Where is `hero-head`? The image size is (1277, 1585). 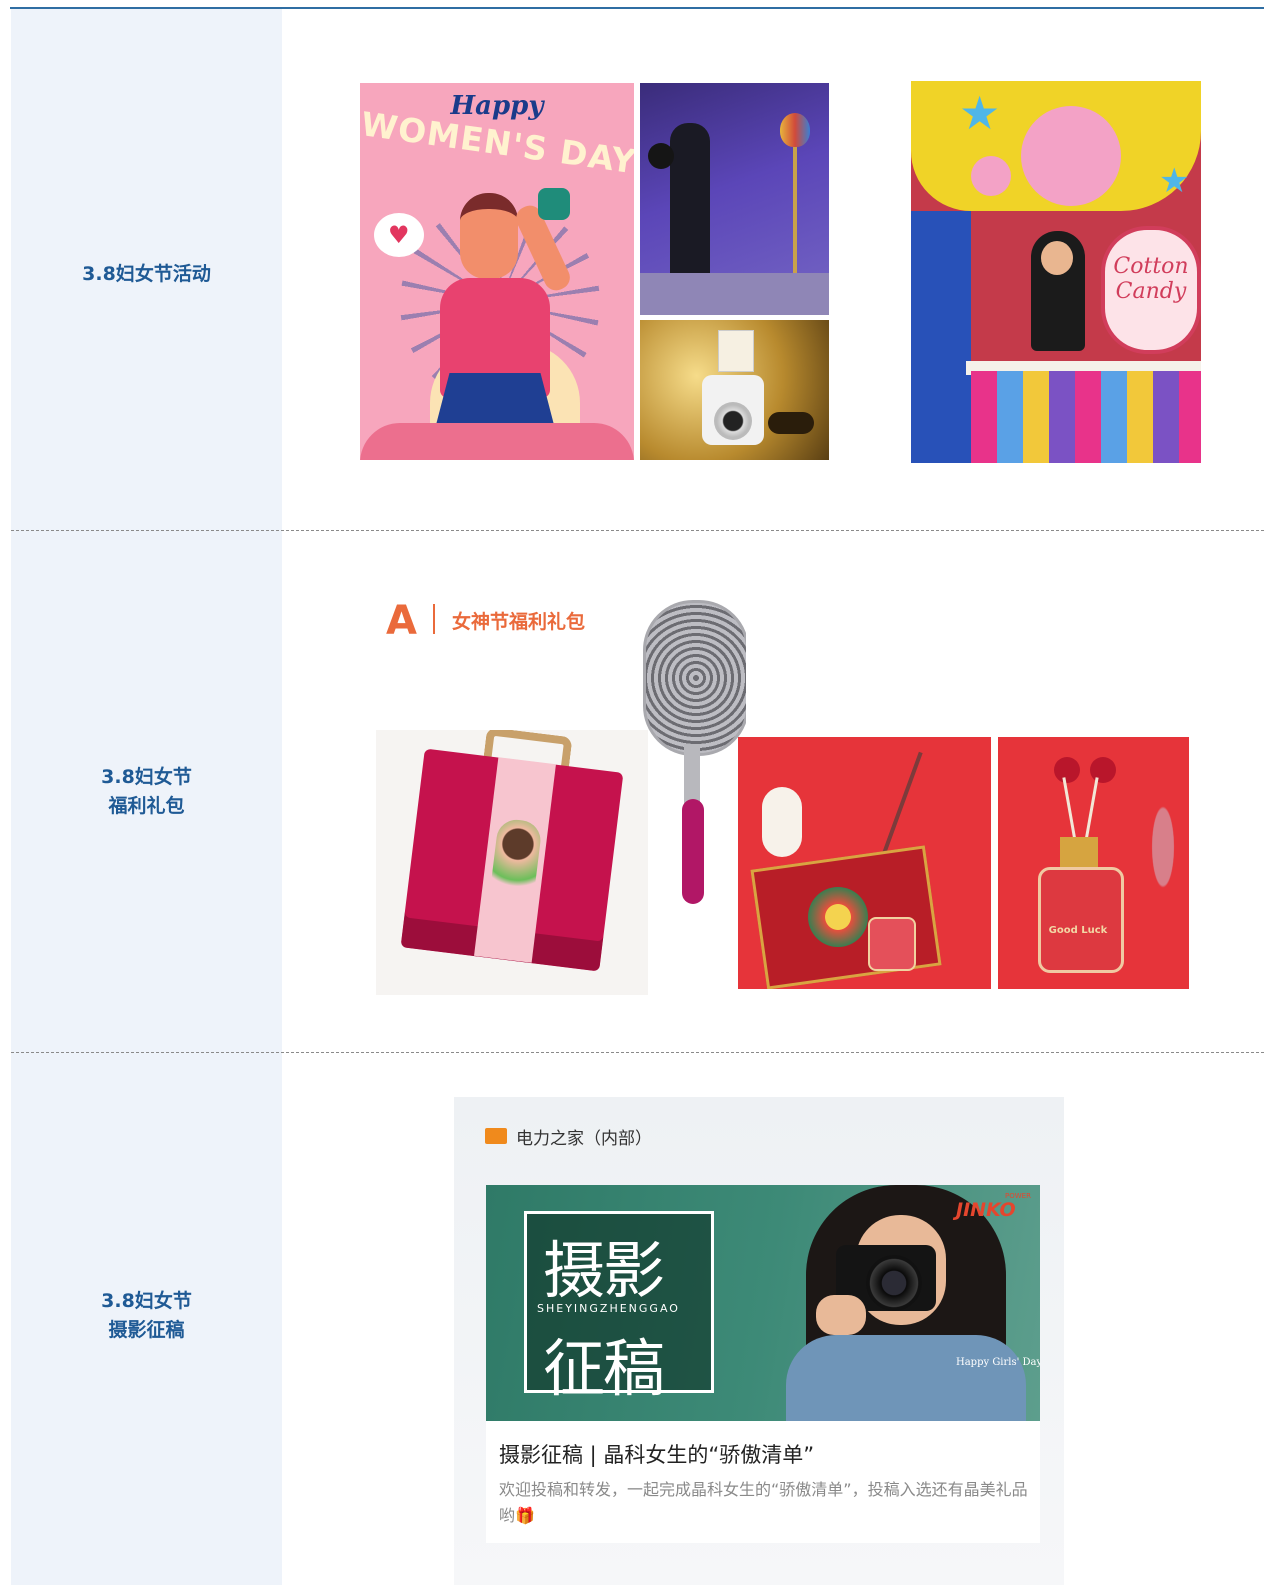 hero-head is located at coordinates (489, 236).